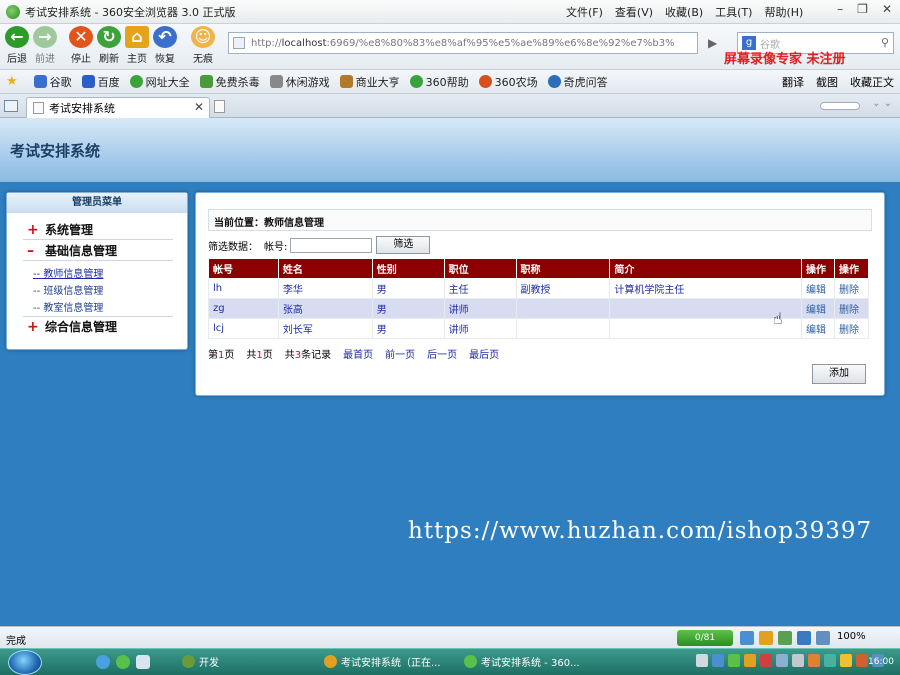 Image resolution: width=900 pixels, height=675 pixels. I want to click on chevron-down-icon: ⌄ ⌄, so click(882, 103).